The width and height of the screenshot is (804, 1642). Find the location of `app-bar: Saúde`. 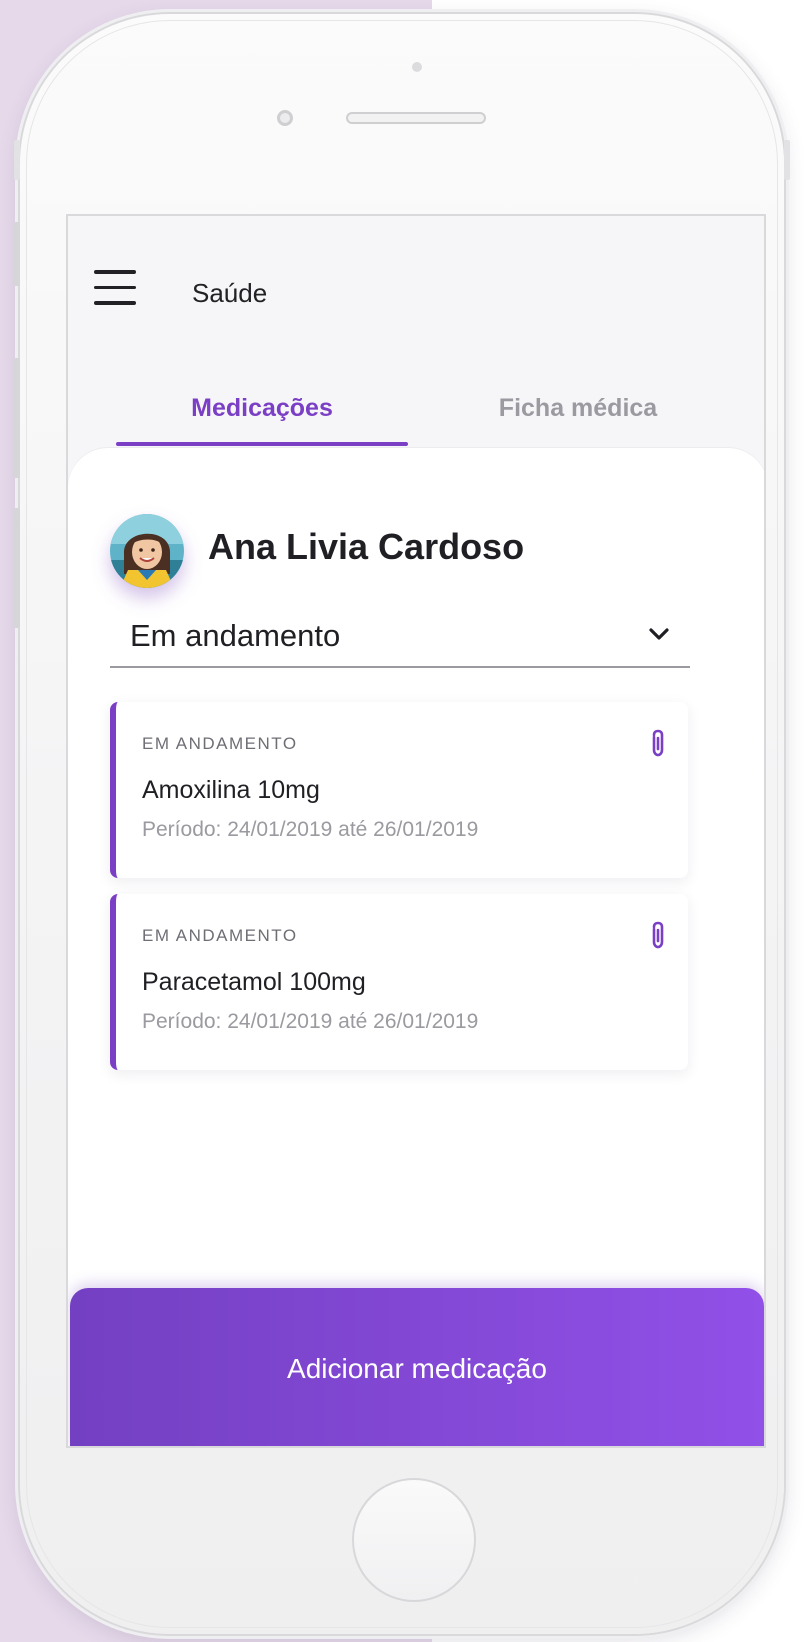

app-bar: Saúde is located at coordinates (416, 291).